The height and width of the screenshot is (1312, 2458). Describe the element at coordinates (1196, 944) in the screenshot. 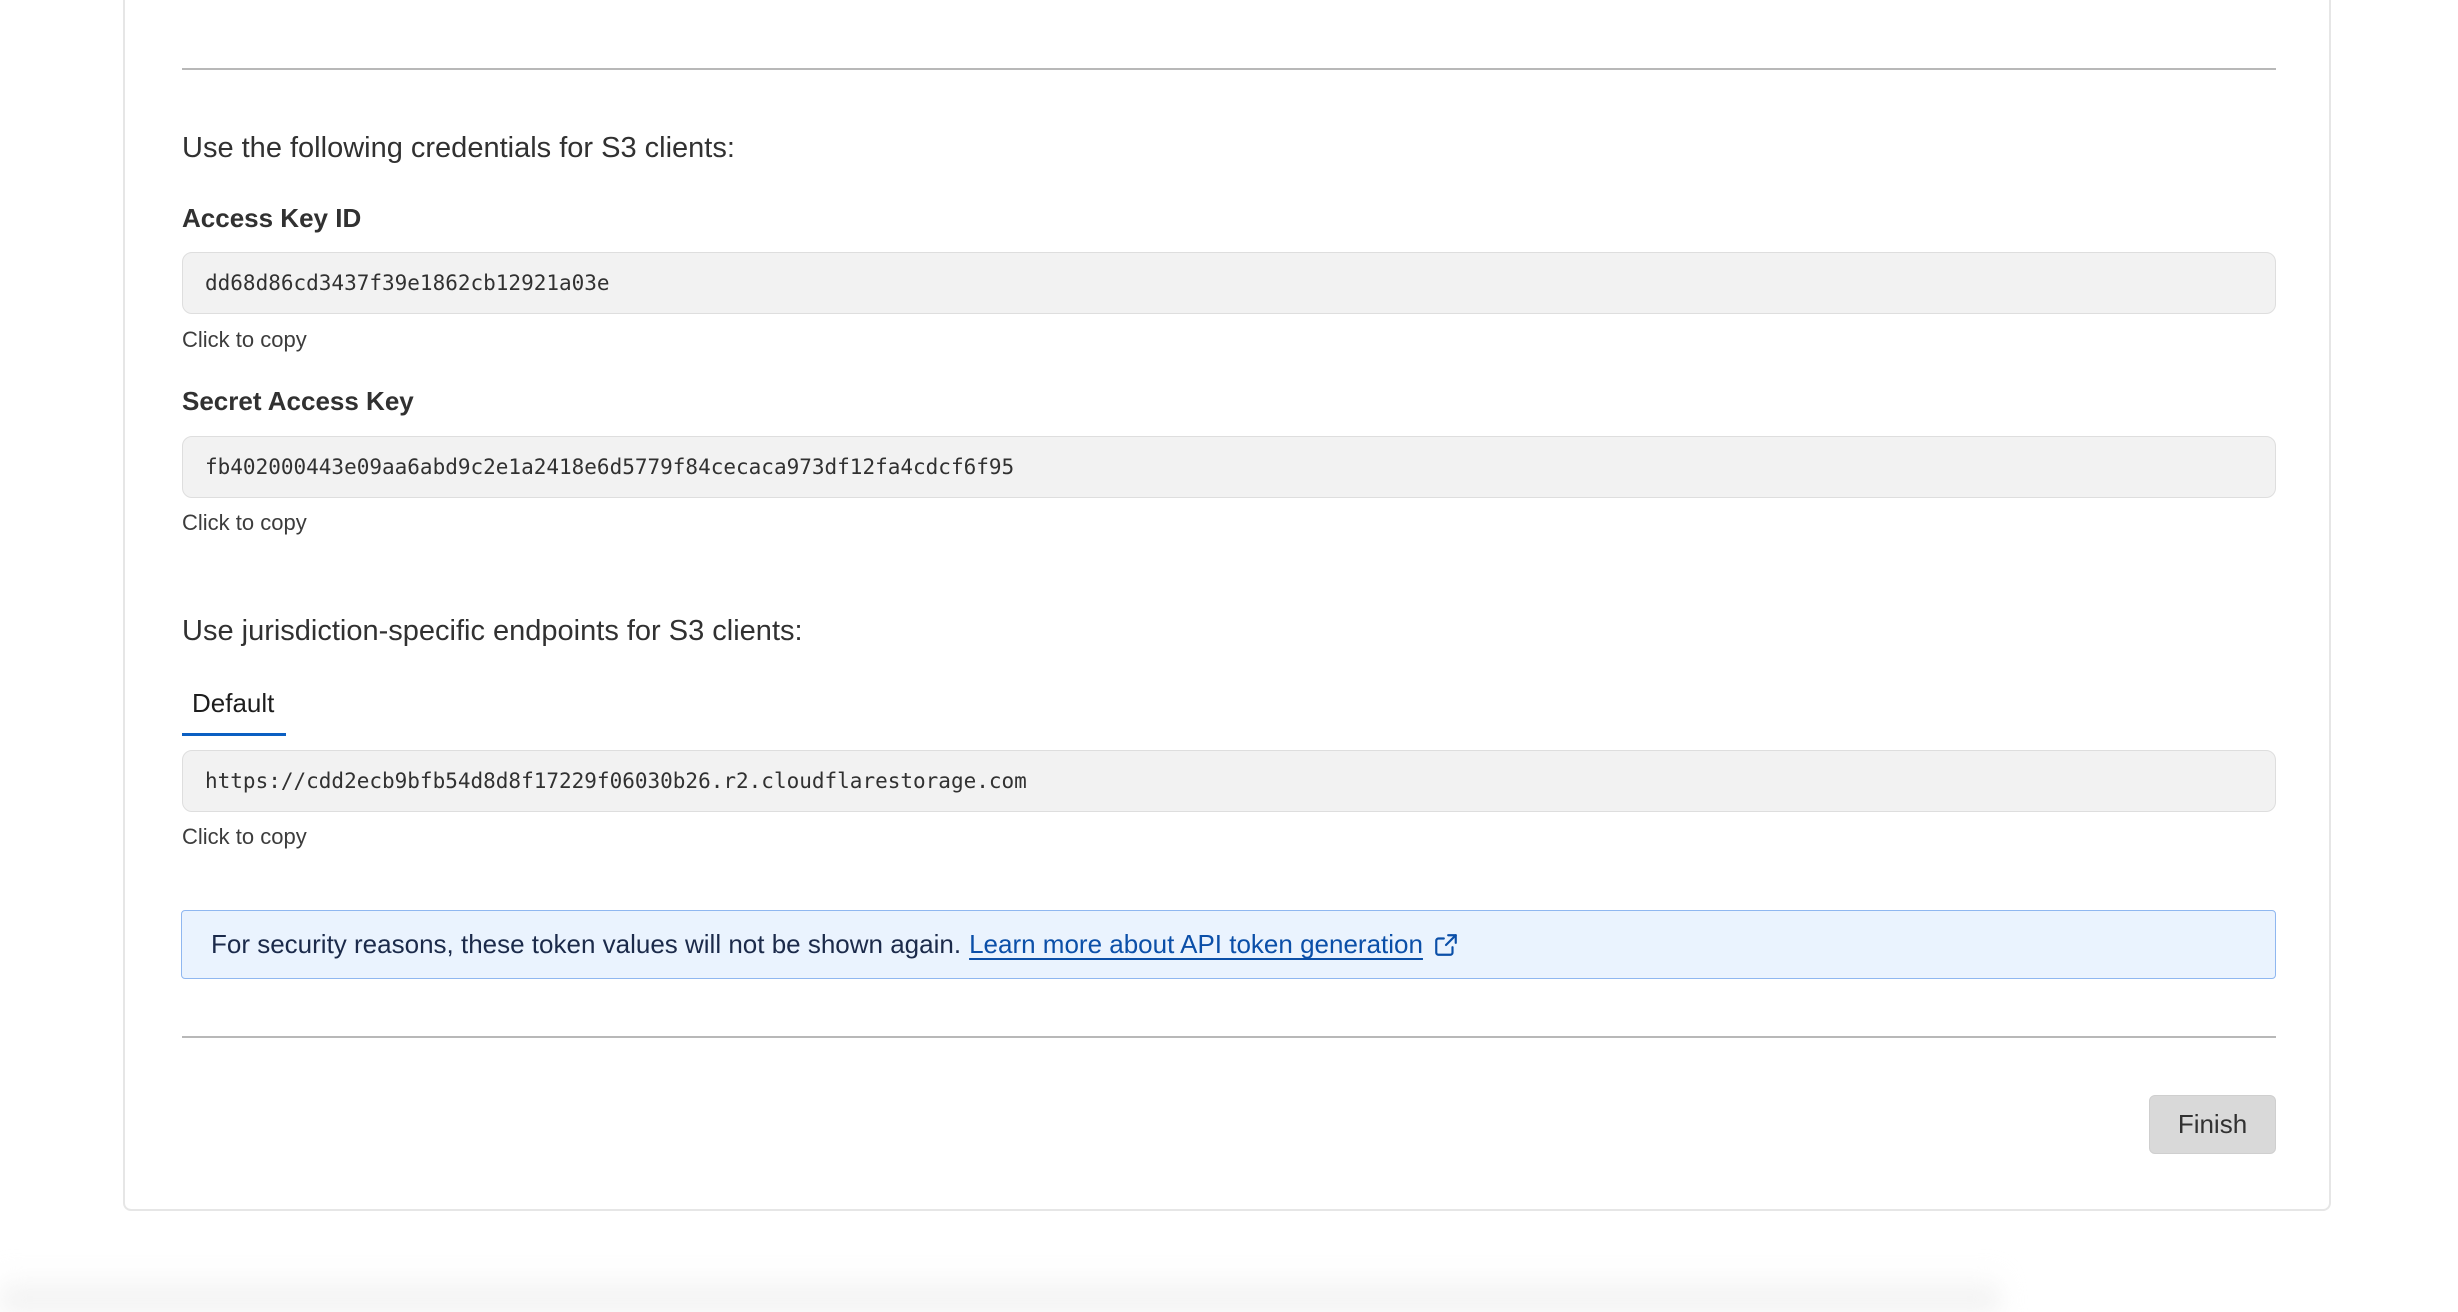

I see `api-token-docs-link: Learn more about API token generation` at that location.